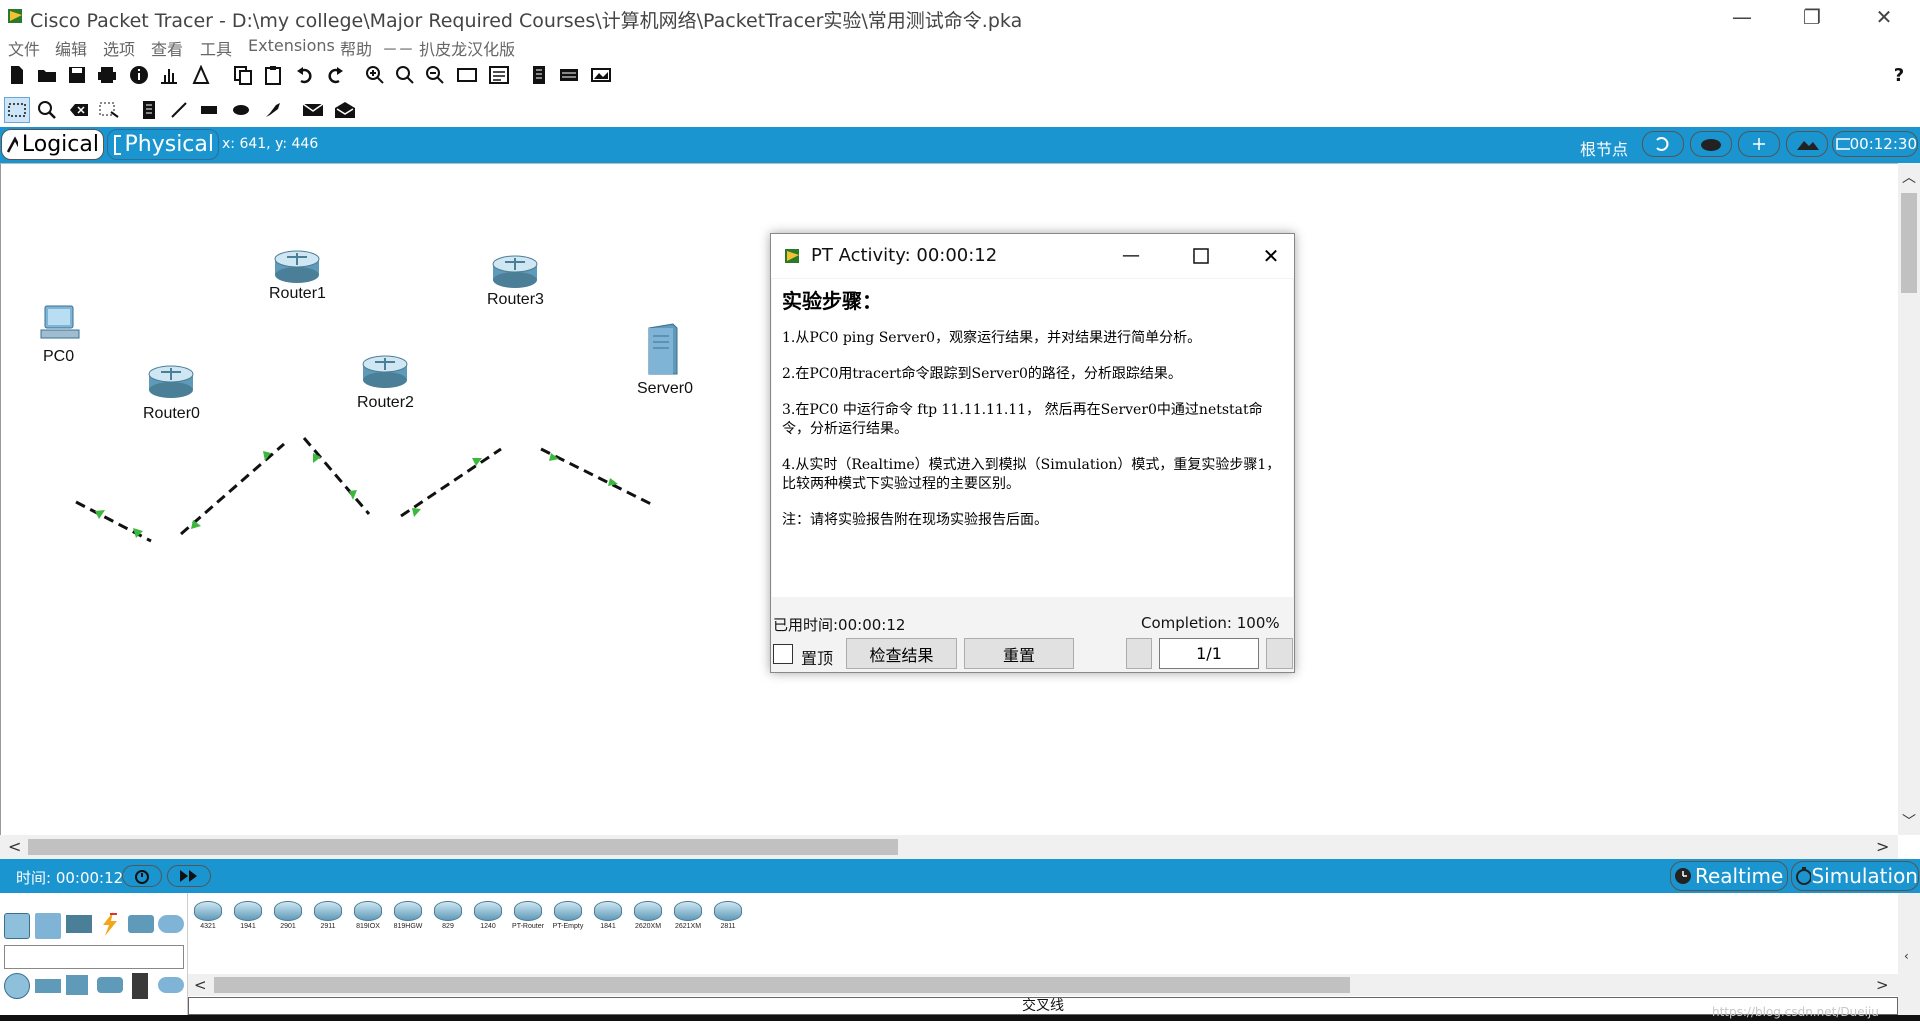 This screenshot has width=1920, height=1031. Describe the element at coordinates (1271, 256) in the screenshot. I see `dialog-close-button: ✕` at that location.